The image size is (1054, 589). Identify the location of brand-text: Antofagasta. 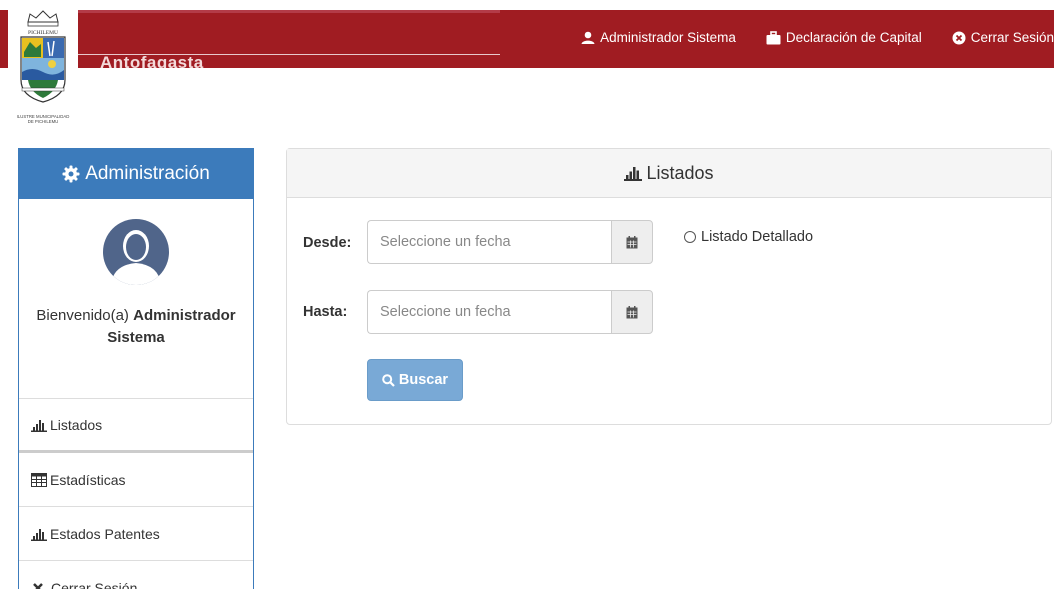
(152, 60).